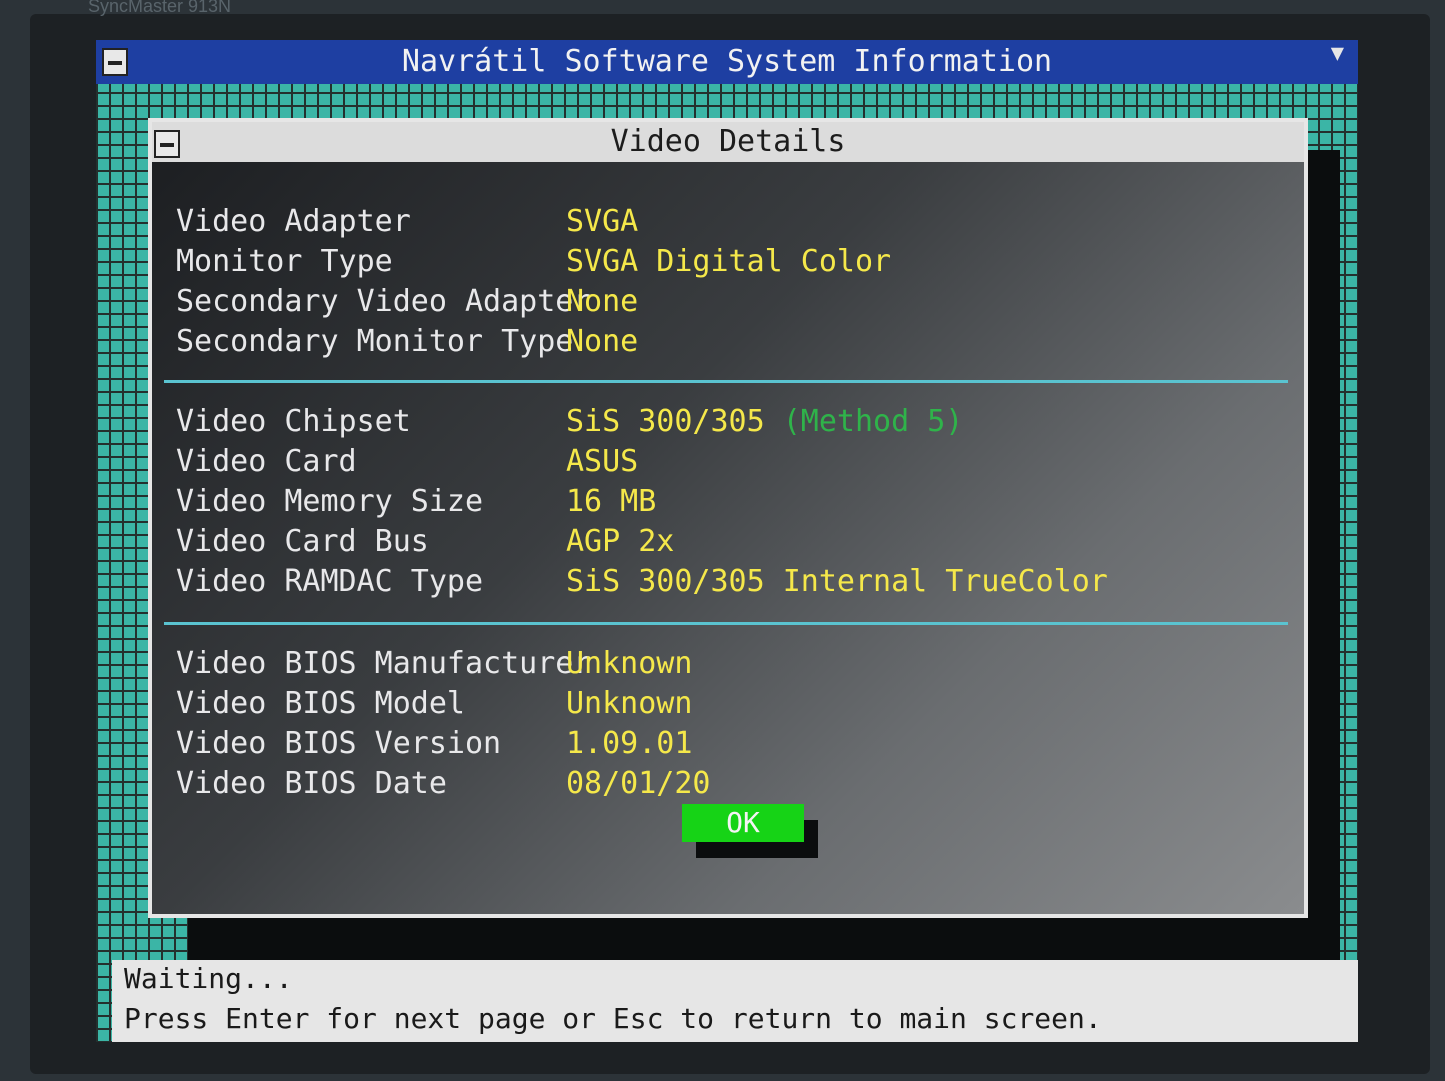 The height and width of the screenshot is (1081, 1445). I want to click on info-row-secondary-video-adapter: Secondary Video AdapterNone, so click(407, 302).